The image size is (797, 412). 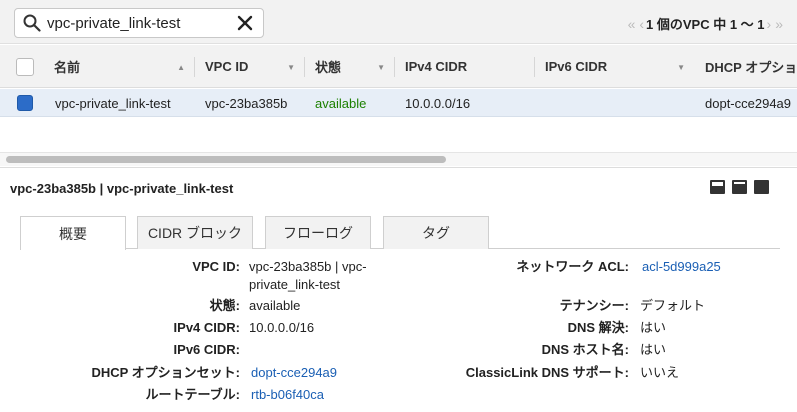 What do you see at coordinates (681, 267) in the screenshot?
I see `link-network-acl: acl-5d999a25` at bounding box center [681, 267].